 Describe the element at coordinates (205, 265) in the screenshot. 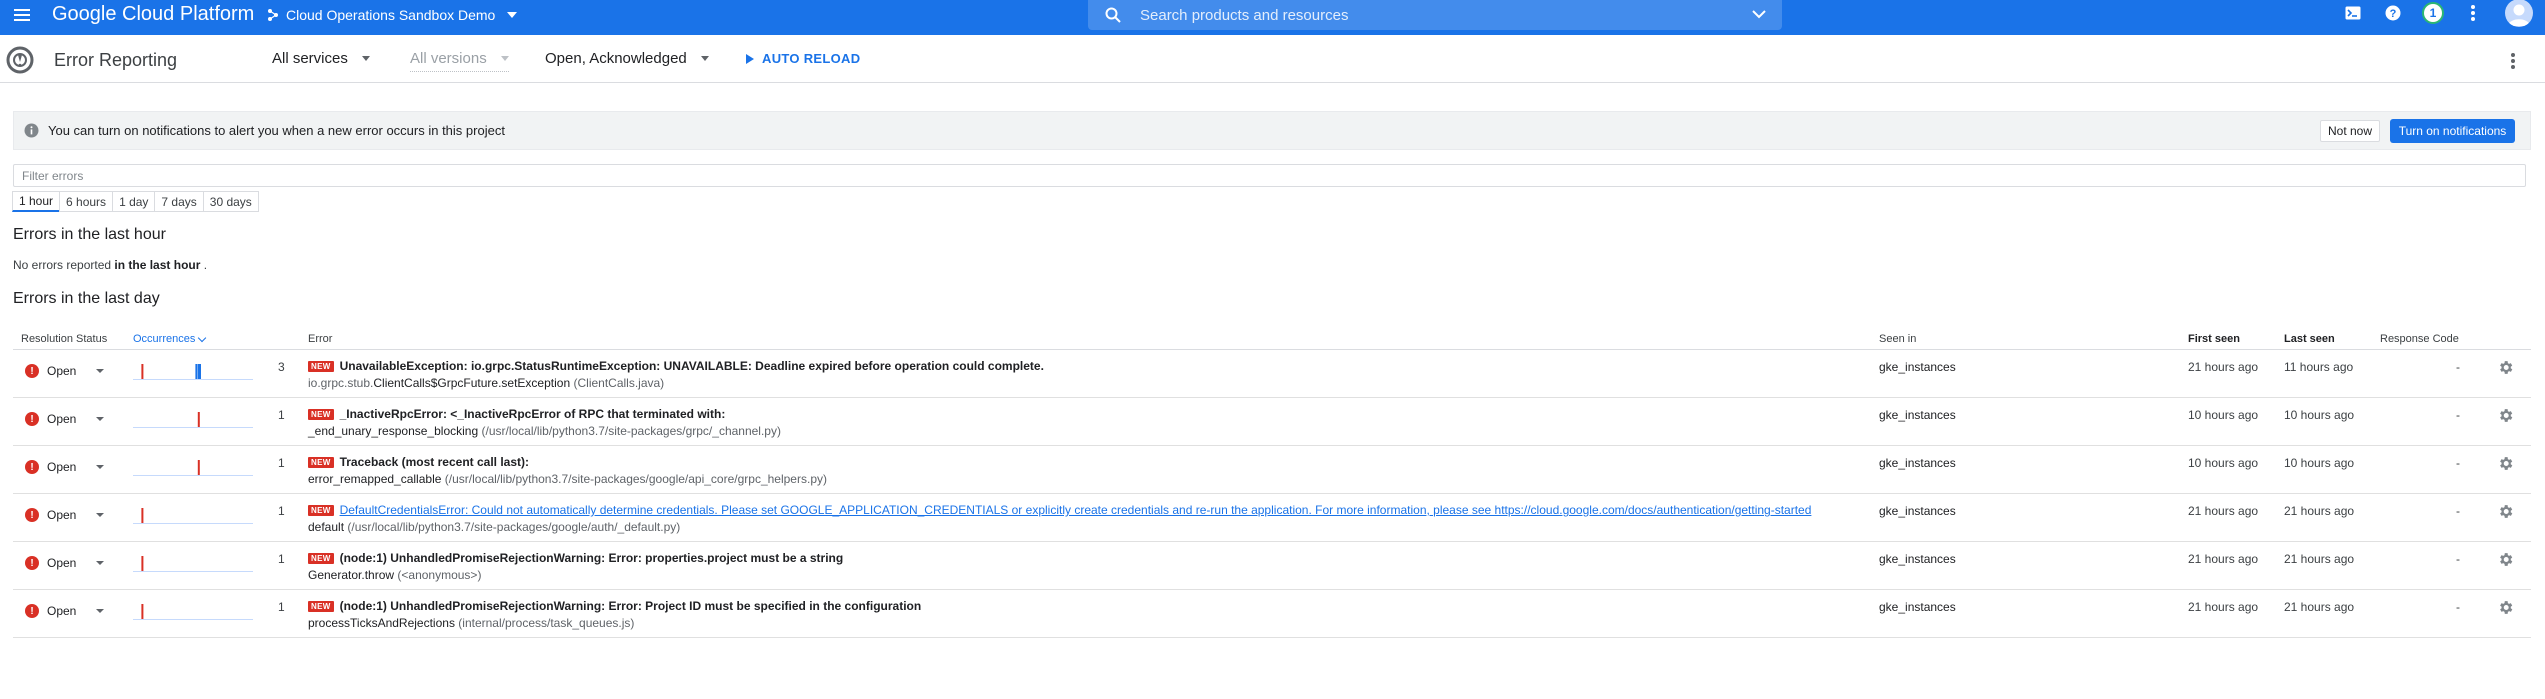

I see `empty-message-suffix: .` at that location.